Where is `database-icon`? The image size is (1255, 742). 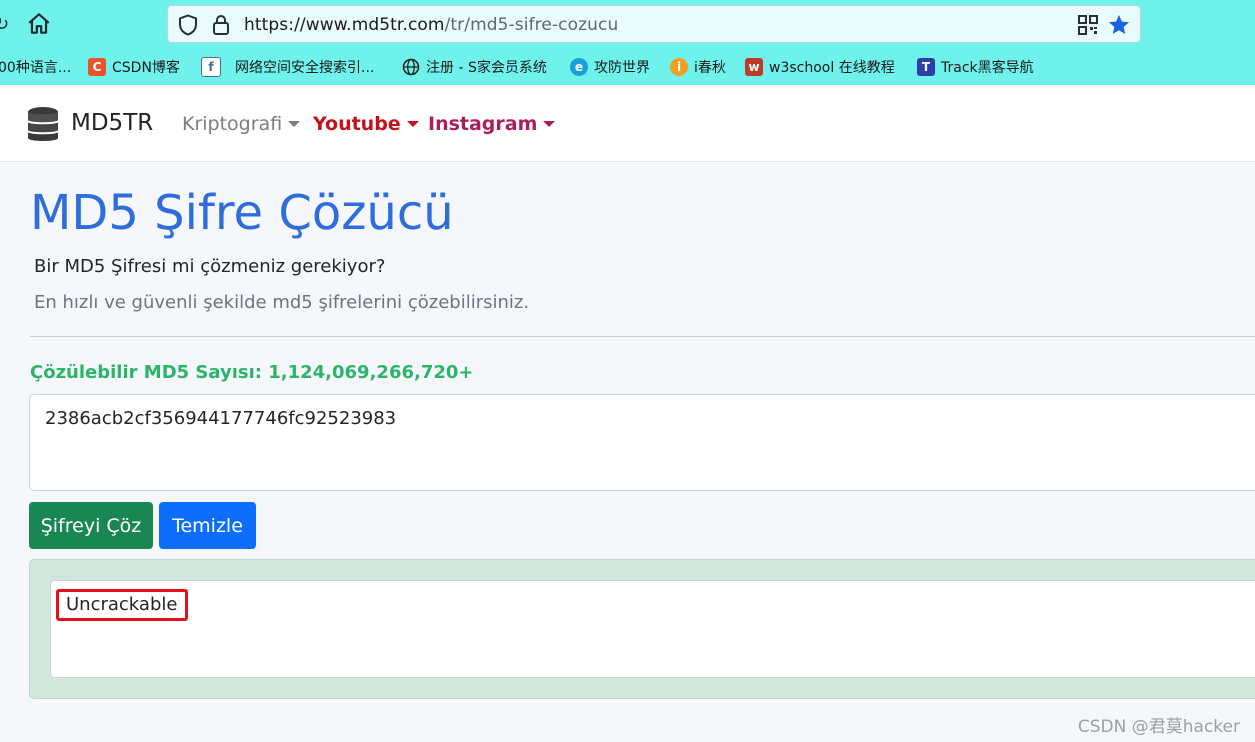 database-icon is located at coordinates (43, 125).